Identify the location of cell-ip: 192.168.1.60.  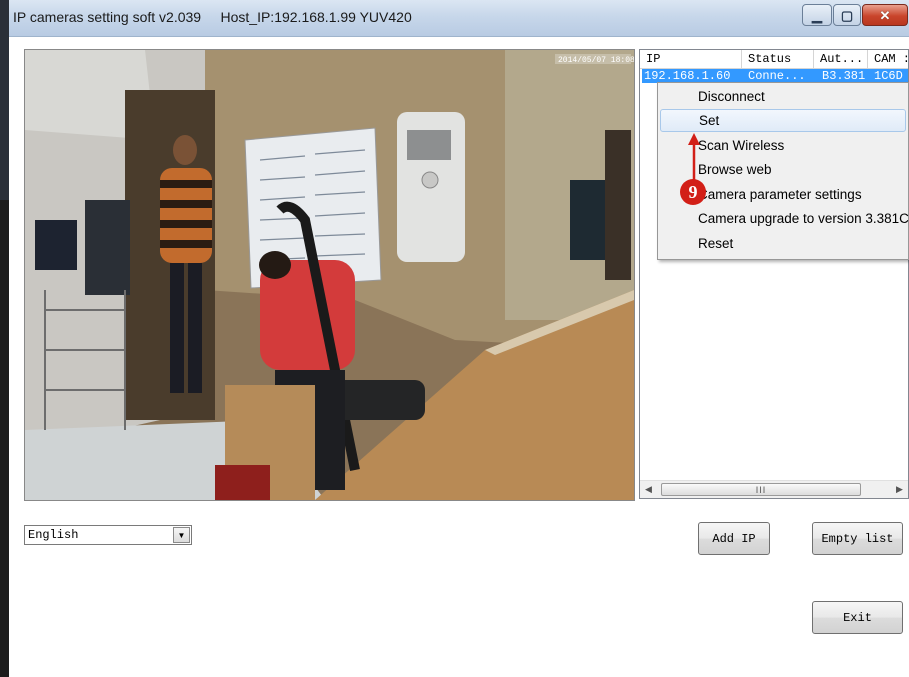
(687, 76).